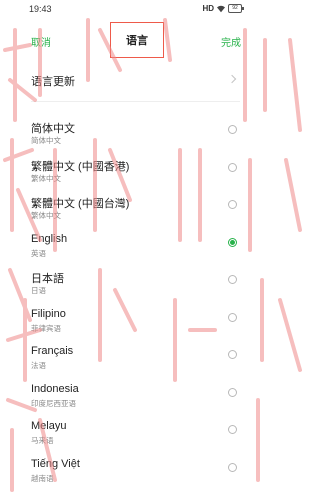 This screenshot has width=322, height=498. What do you see at coordinates (161, 438) in the screenshot?
I see `language-item: Melayu 马来语` at bounding box center [161, 438].